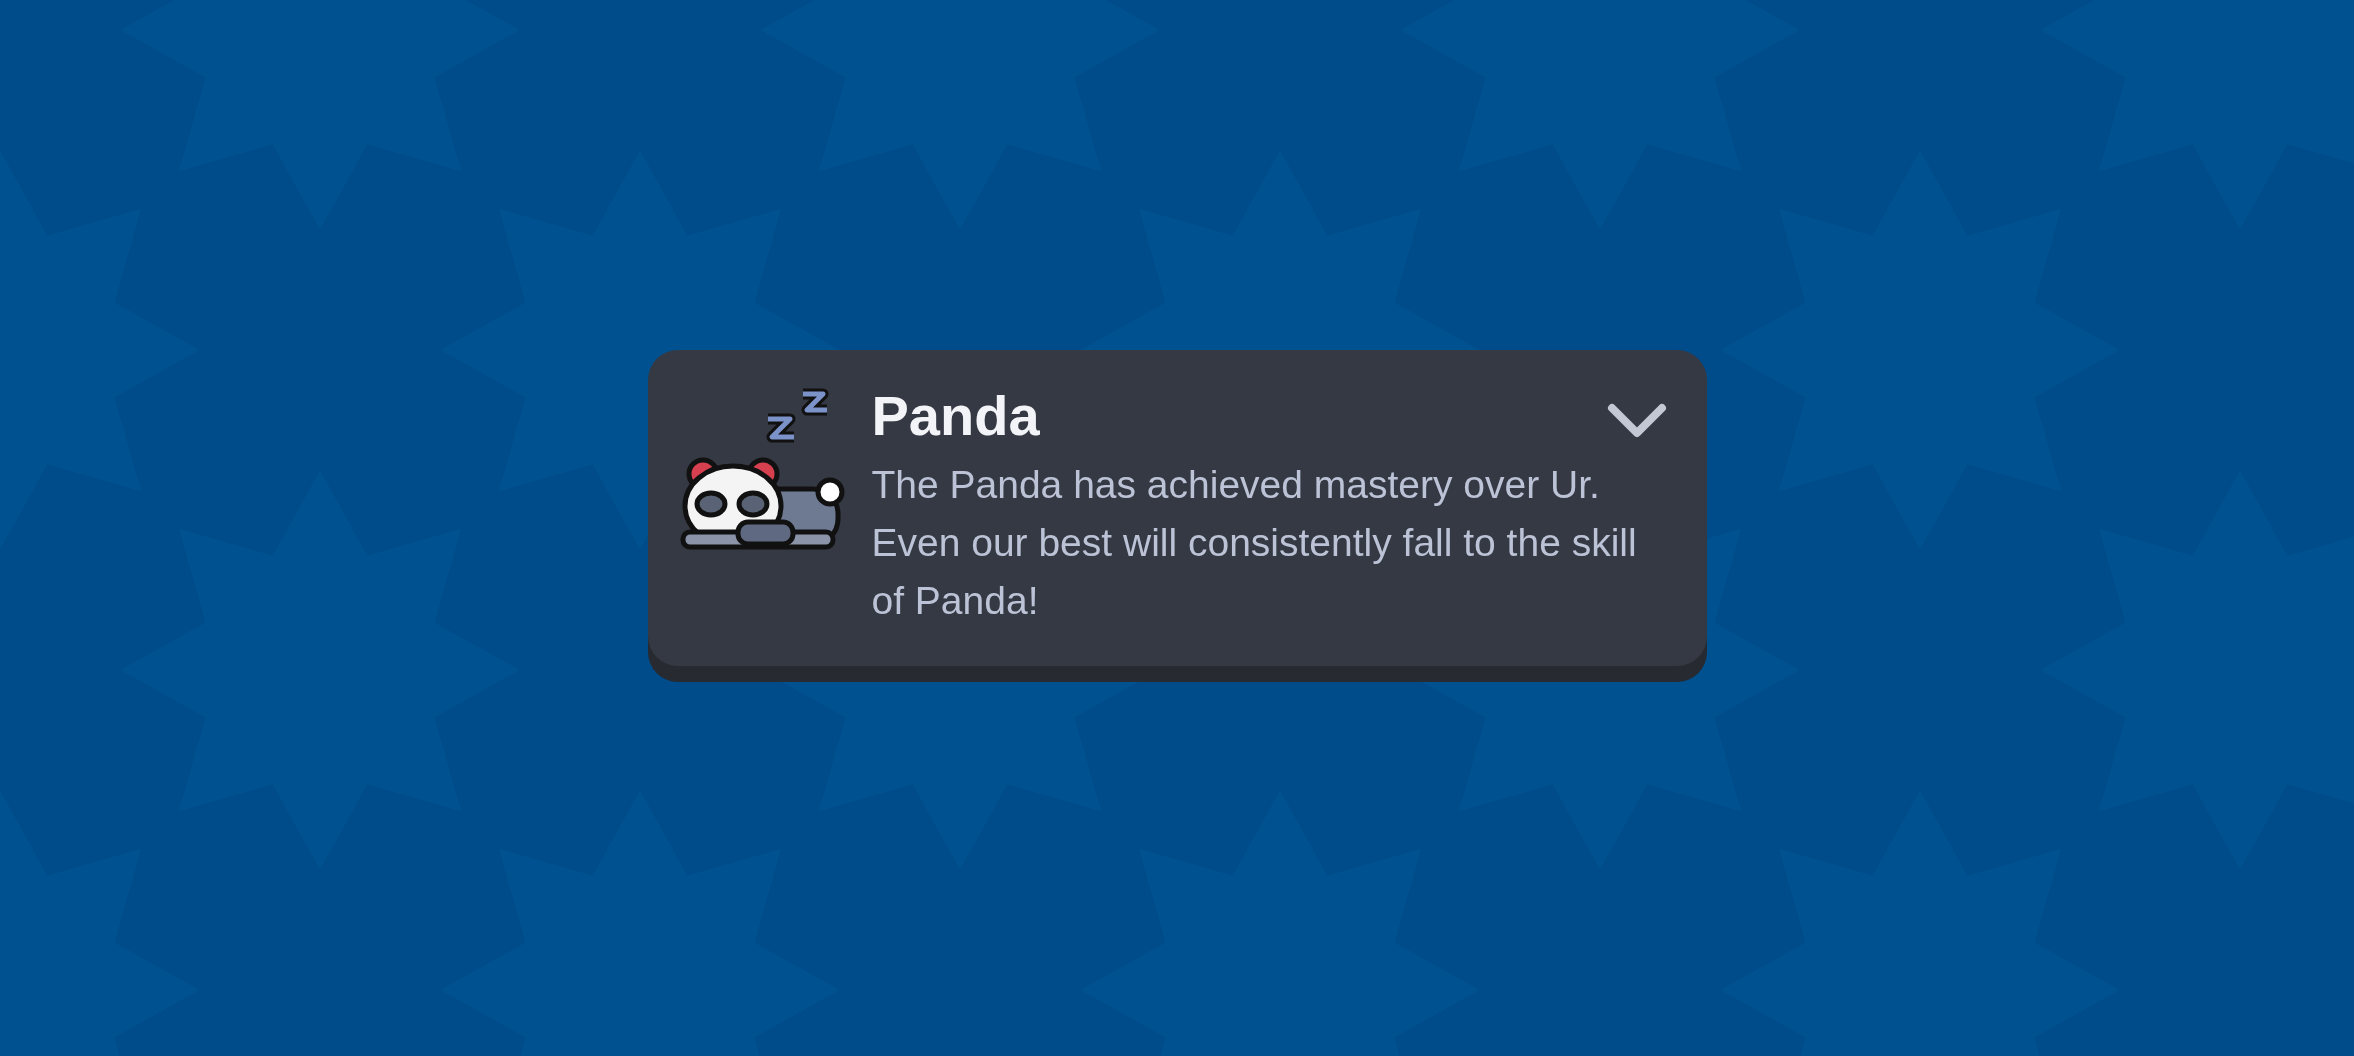  What do you see at coordinates (1636, 421) in the screenshot?
I see `chevron-down-icon` at bounding box center [1636, 421].